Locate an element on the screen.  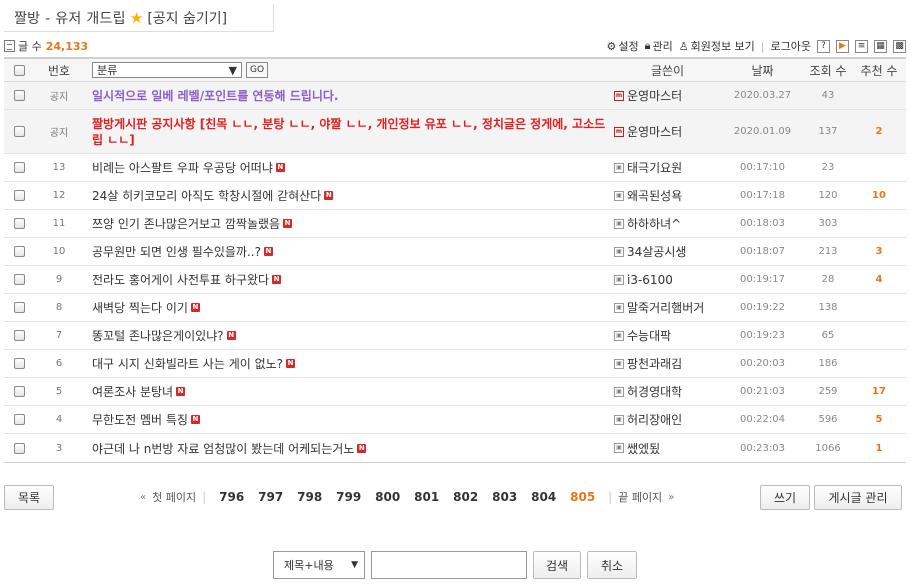
page-link: 799 is located at coordinates (348, 497).